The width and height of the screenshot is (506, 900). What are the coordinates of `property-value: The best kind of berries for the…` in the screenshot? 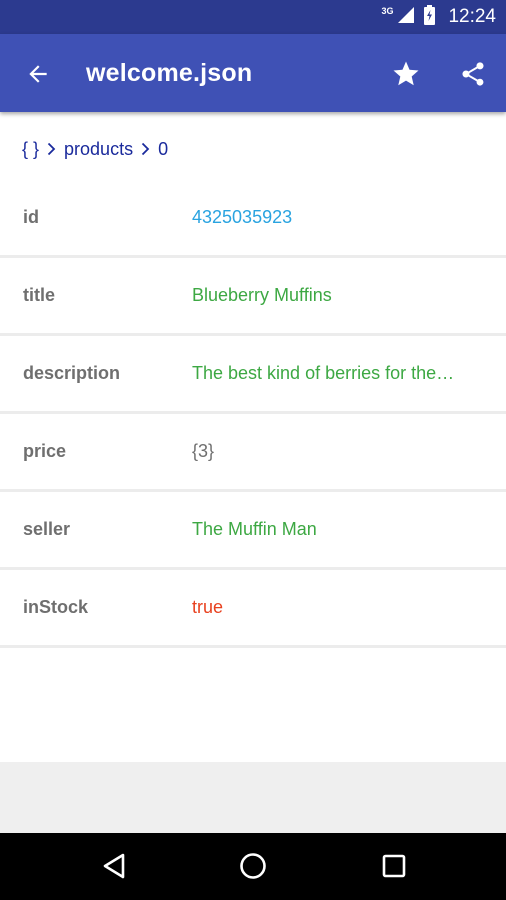 It's located at (323, 373).